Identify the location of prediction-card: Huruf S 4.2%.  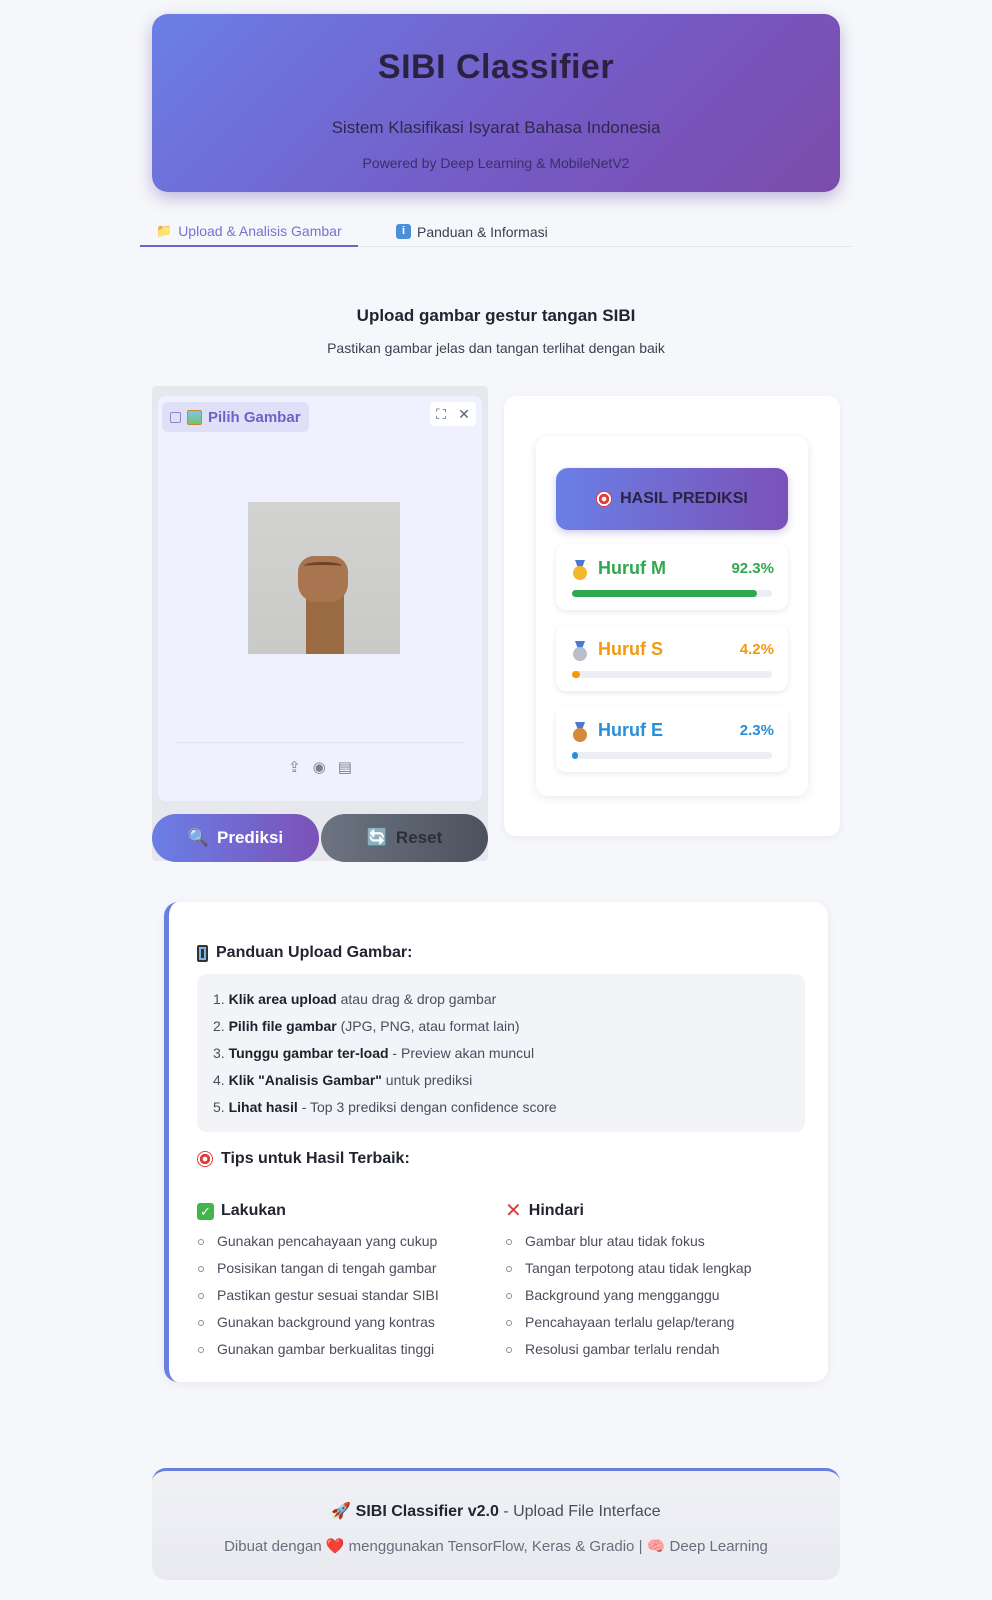
(672, 658).